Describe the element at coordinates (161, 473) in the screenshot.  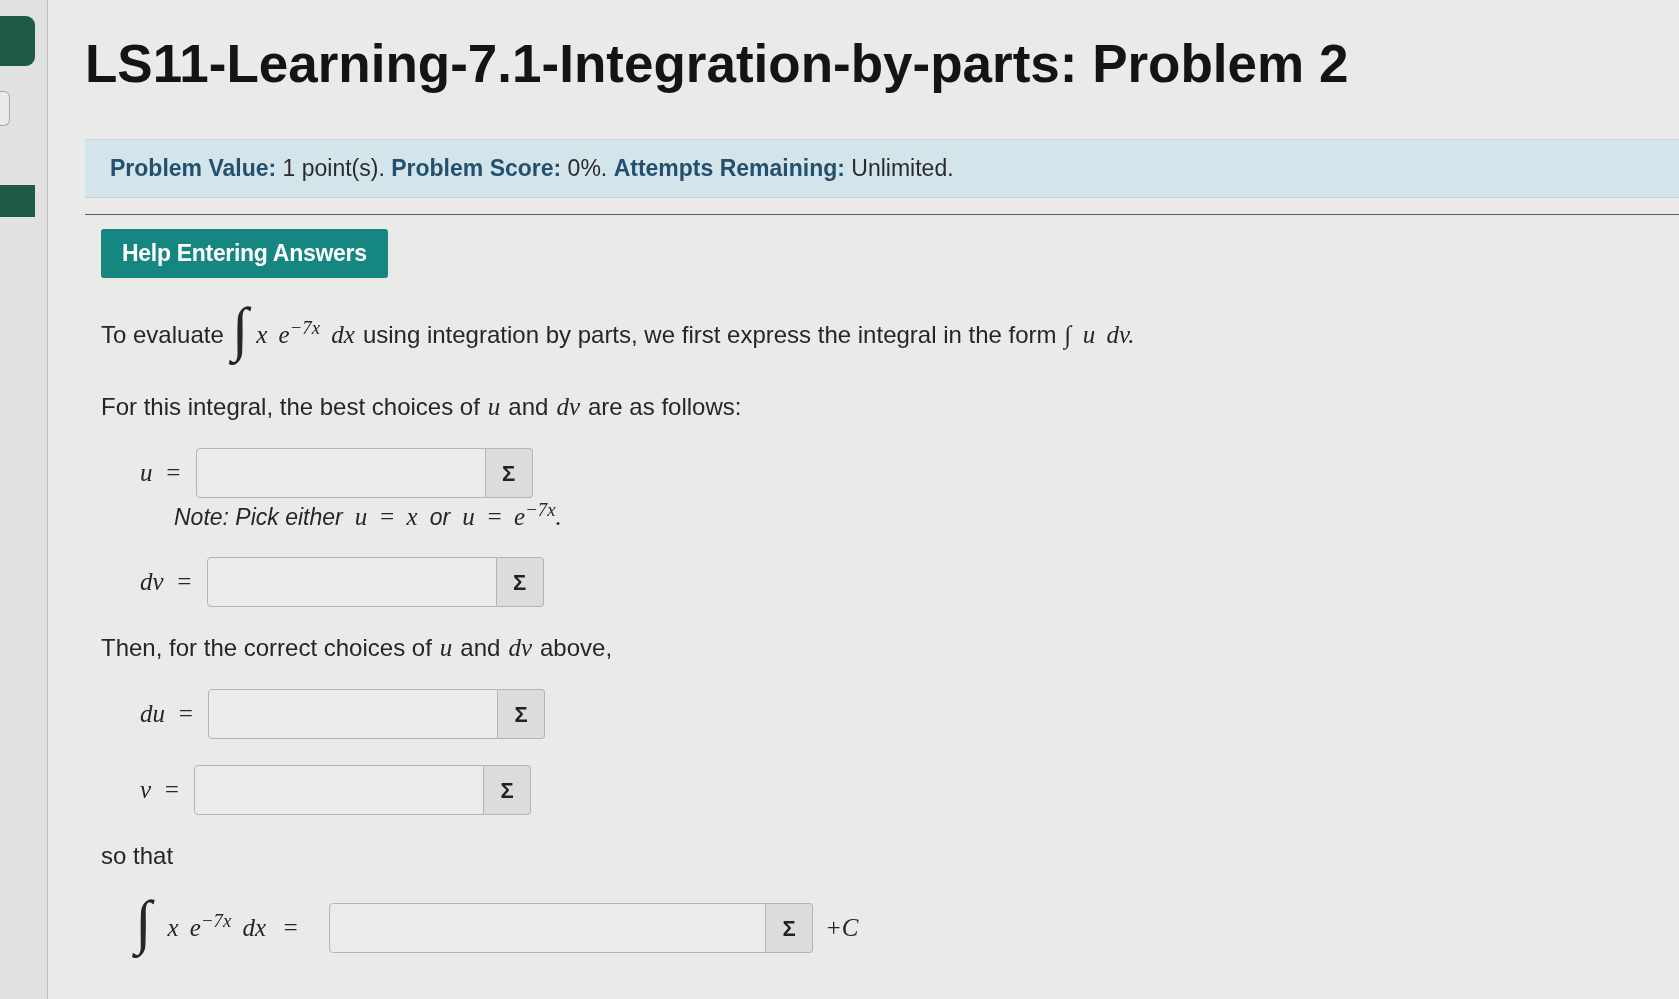
I see `answer-label: u =` at that location.